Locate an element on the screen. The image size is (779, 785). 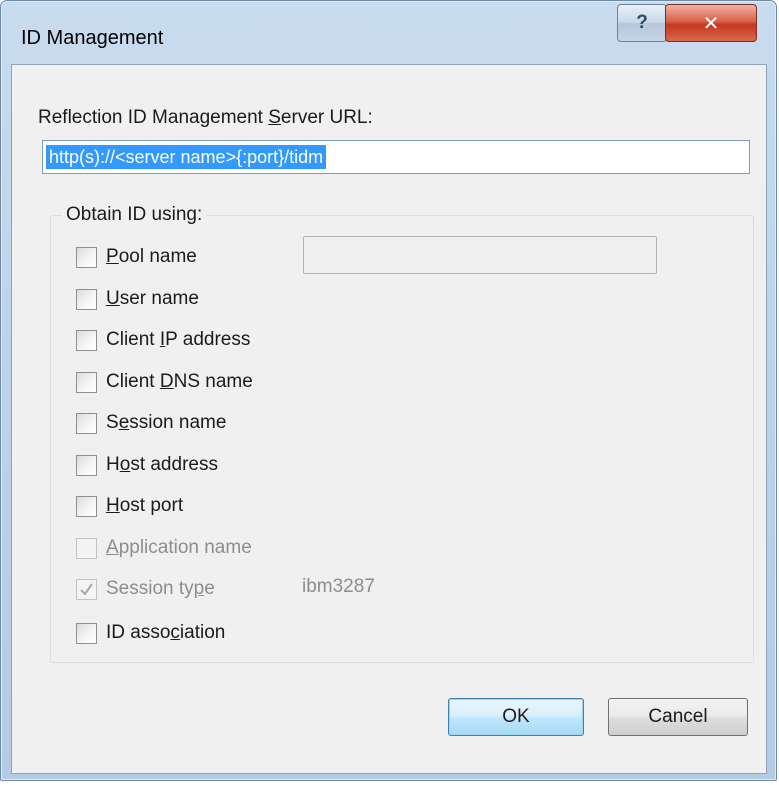
checkbox-host-address: Host address is located at coordinates (147, 465).